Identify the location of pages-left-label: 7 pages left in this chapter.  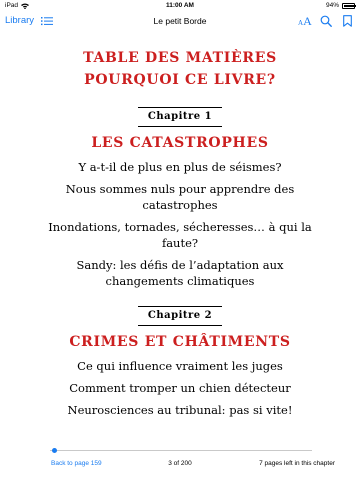
(297, 463).